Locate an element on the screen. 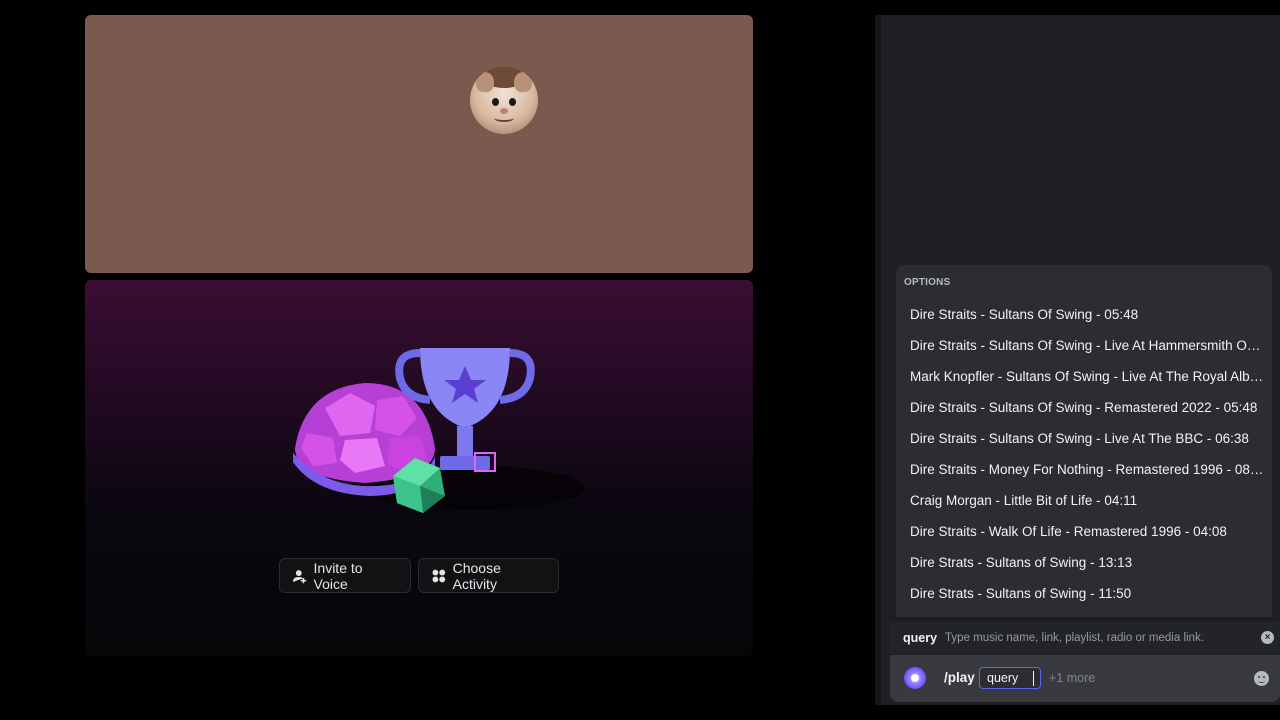 This screenshot has height=720, width=1280. text-caret is located at coordinates (1033, 678).